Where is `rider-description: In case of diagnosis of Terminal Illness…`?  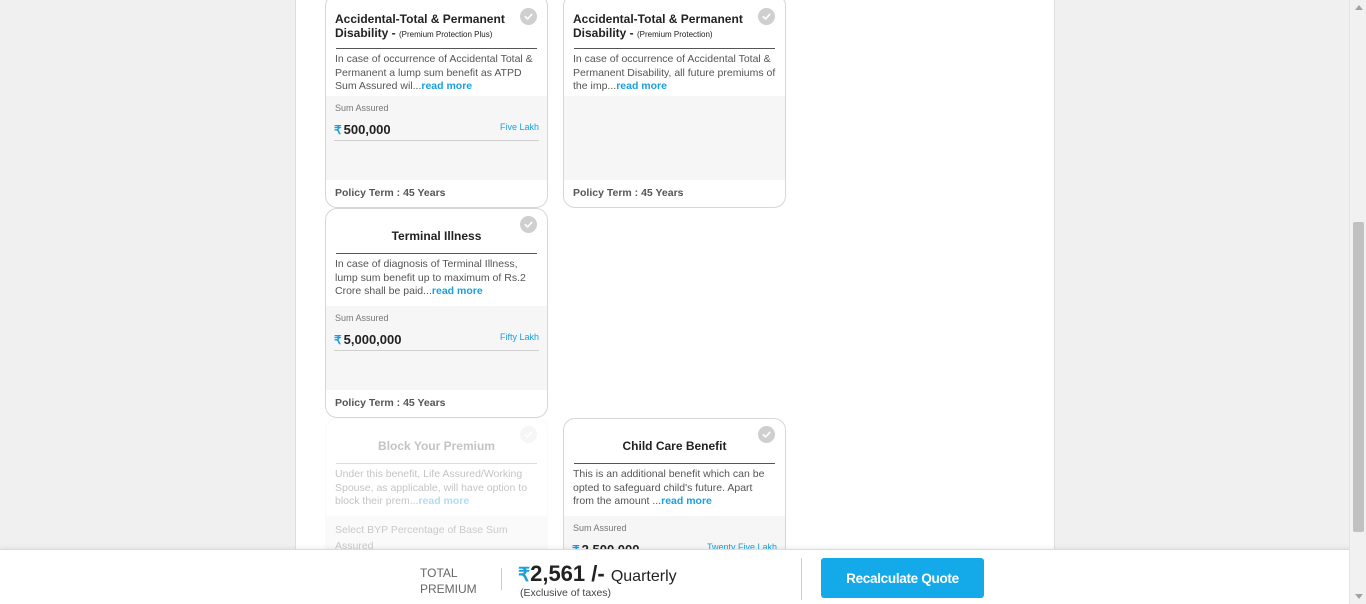 rider-description: In case of diagnosis of Terminal Illness… is located at coordinates (436, 278).